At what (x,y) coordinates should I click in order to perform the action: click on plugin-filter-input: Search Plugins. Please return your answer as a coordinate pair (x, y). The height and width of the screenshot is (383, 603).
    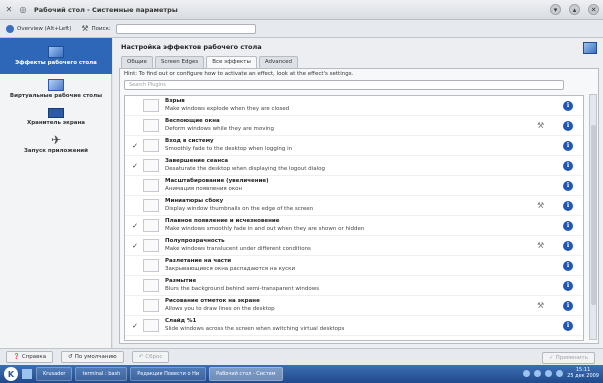
    Looking at the image, I should click on (344, 85).